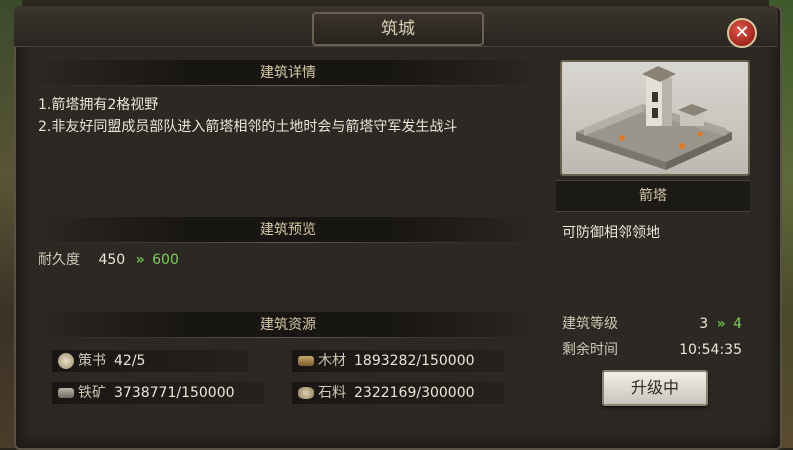 The height and width of the screenshot is (450, 793). I want to click on close-icon: ✕, so click(742, 32).